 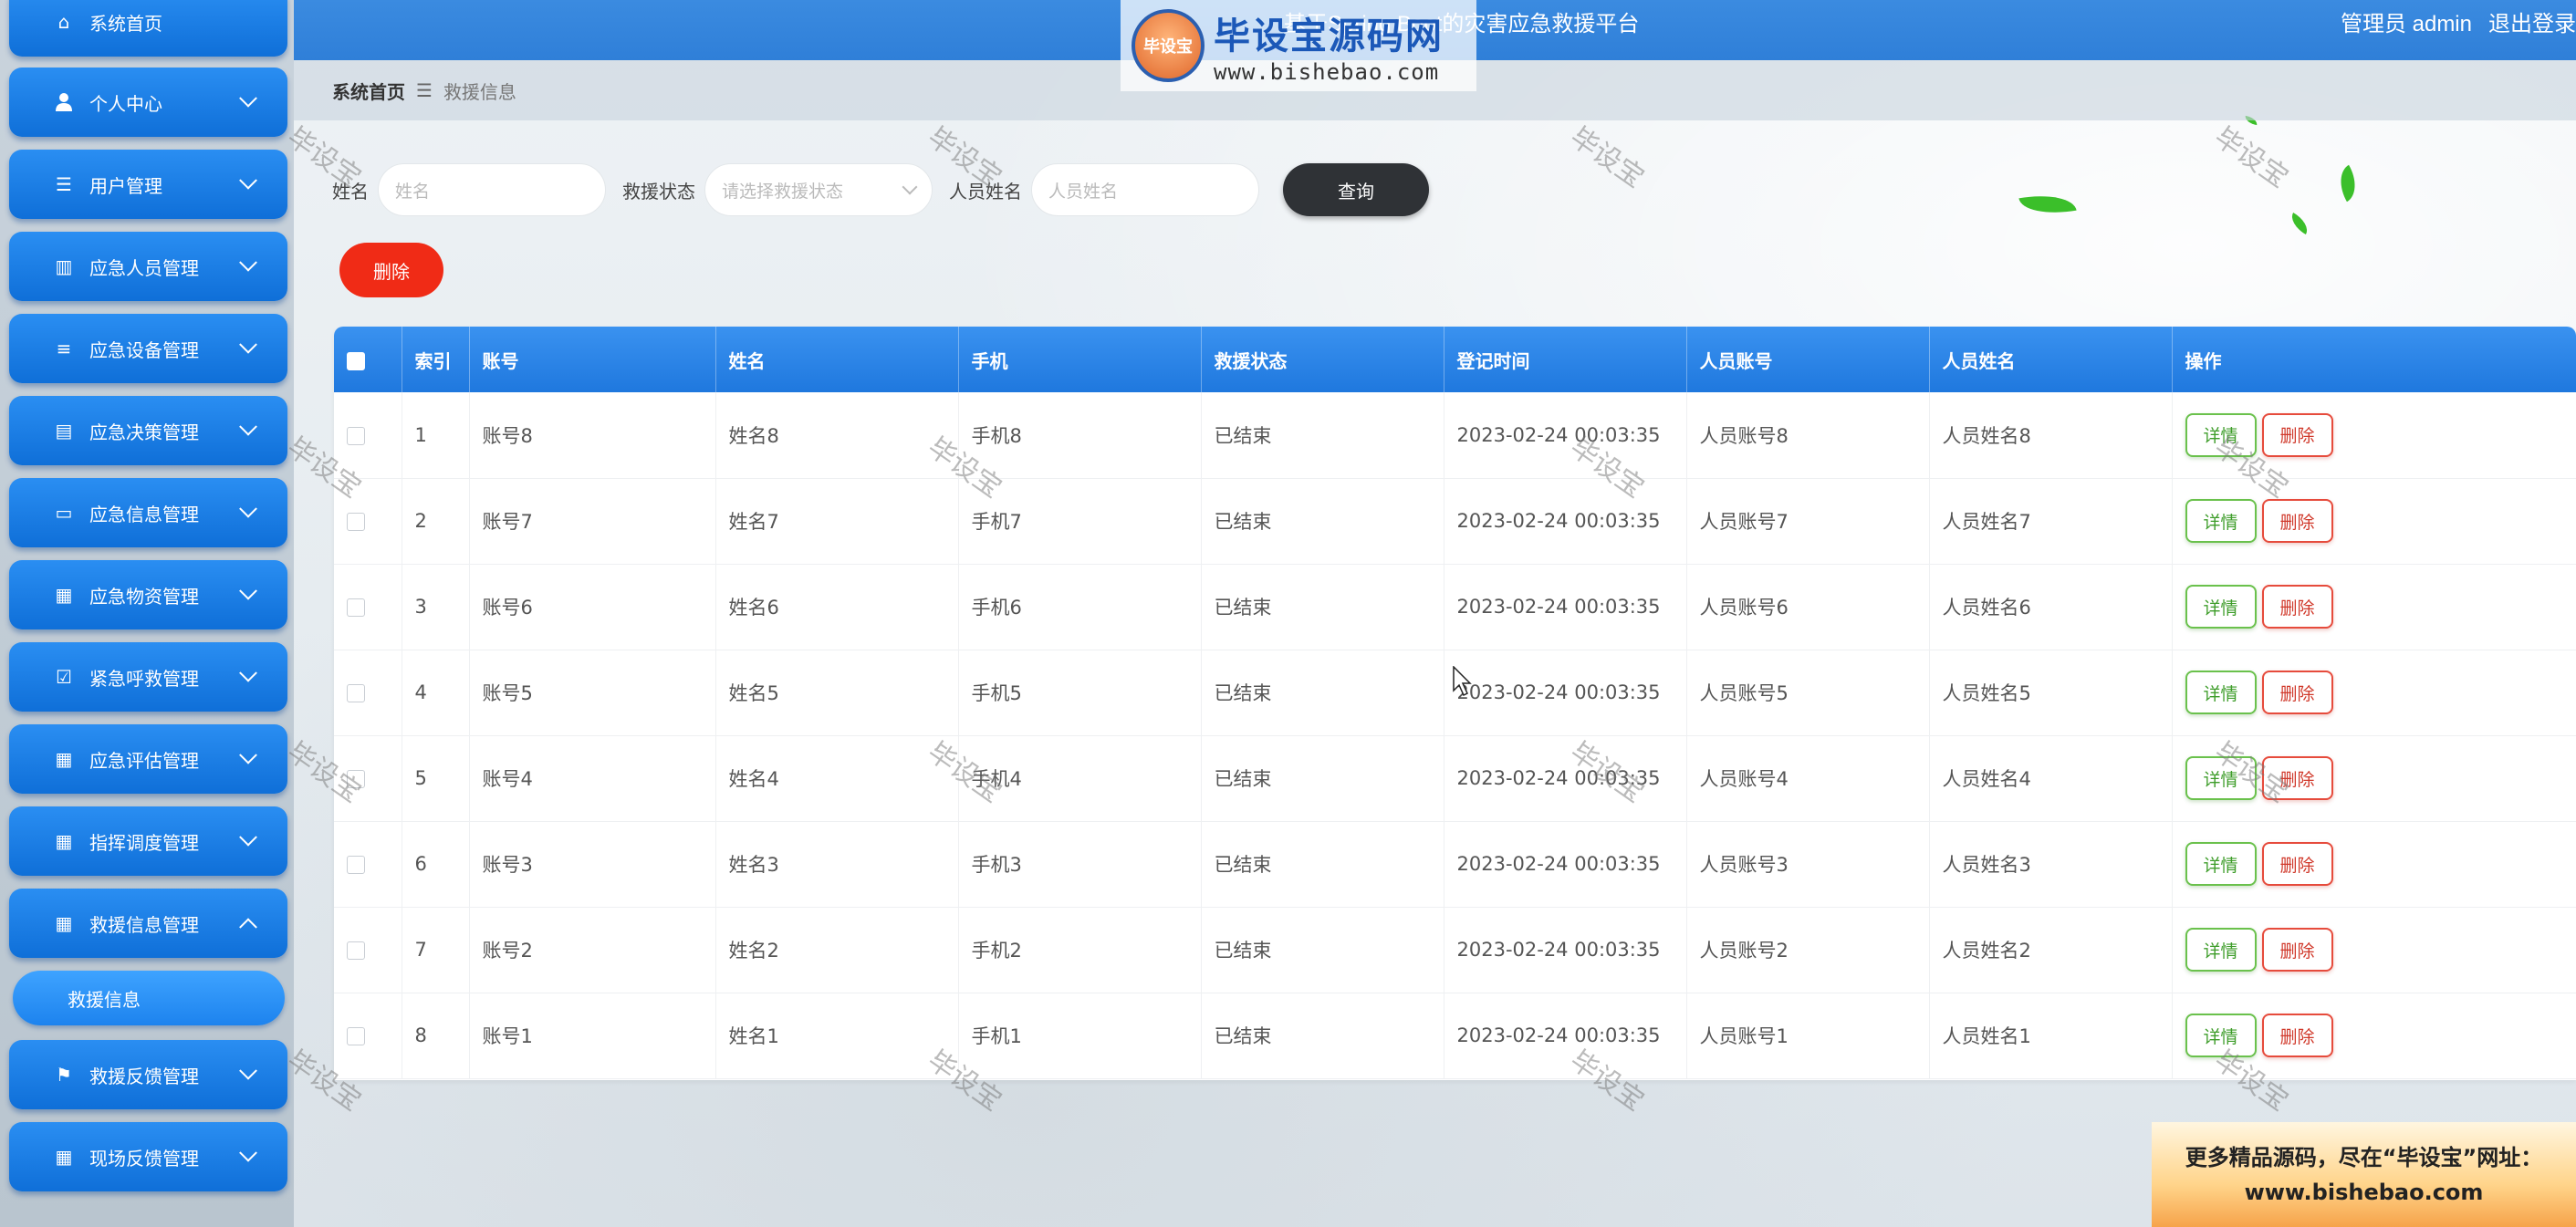 I want to click on cell-index: 3, so click(x=436, y=607).